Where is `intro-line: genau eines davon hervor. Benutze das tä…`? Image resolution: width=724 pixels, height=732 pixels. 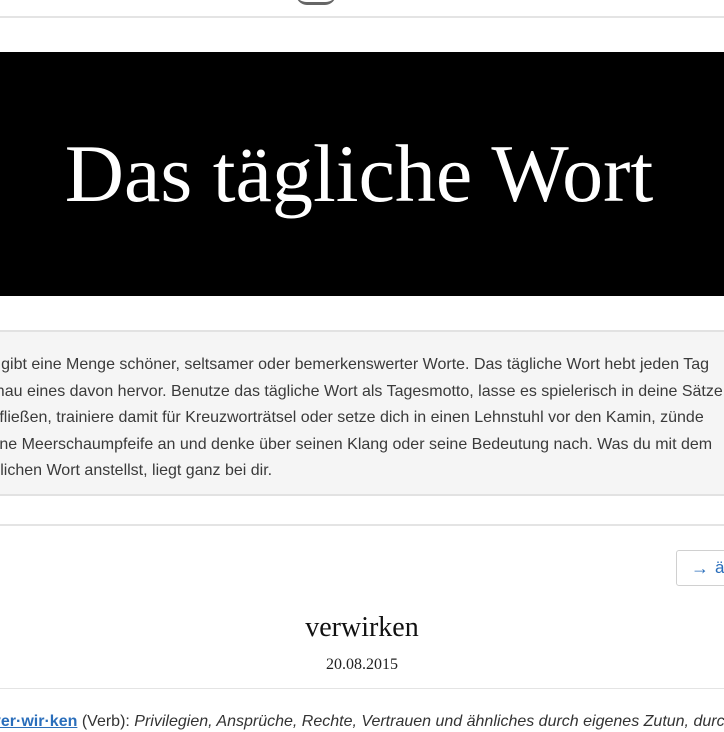 intro-line: genau eines davon hervor. Benutze das tä… is located at coordinates (361, 391).